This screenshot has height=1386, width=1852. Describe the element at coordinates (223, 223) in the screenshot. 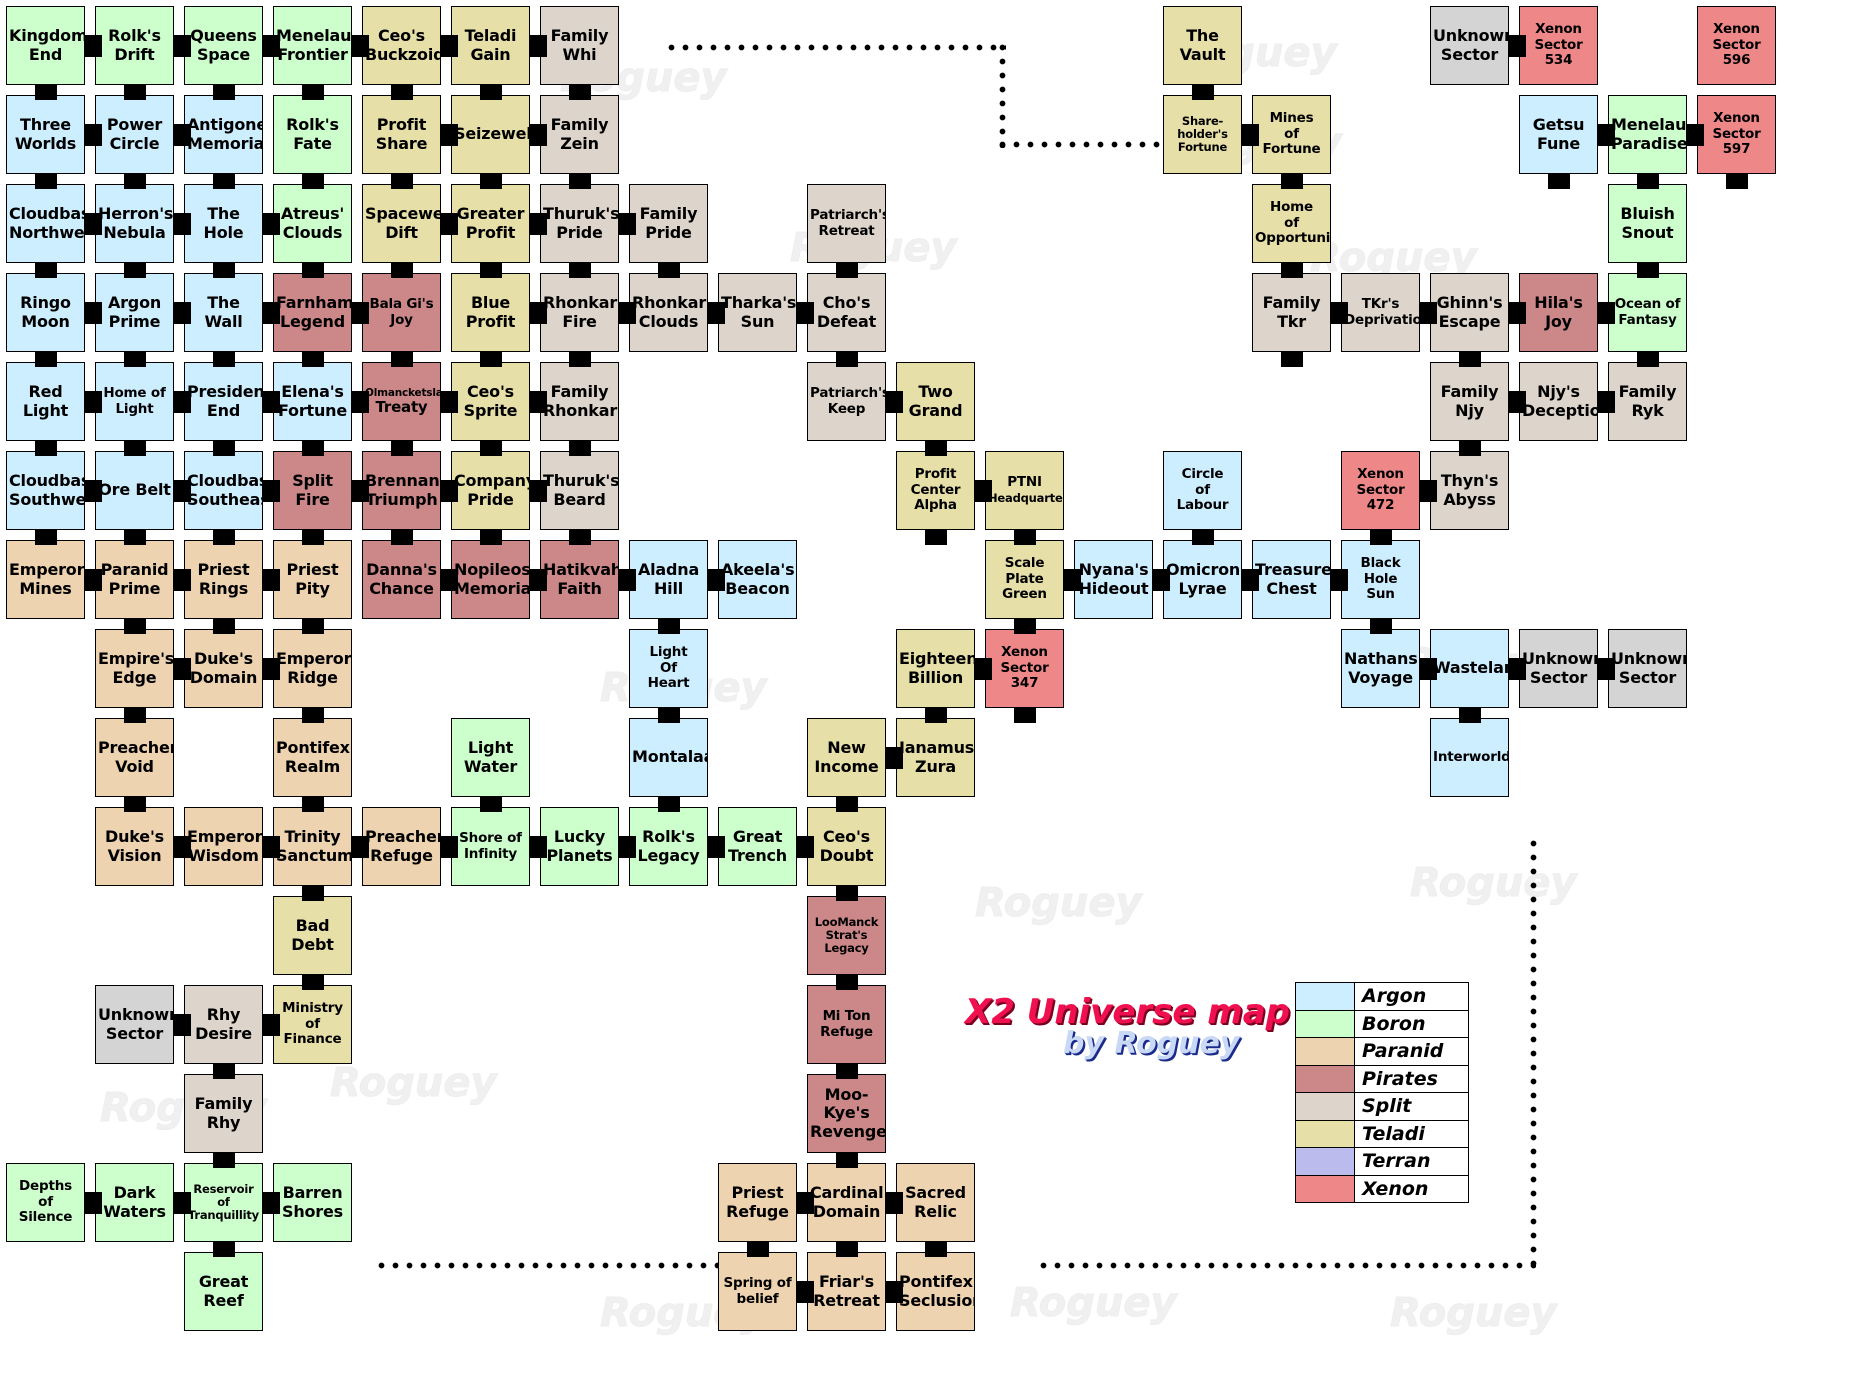

I see `sector-the-hole: The Hole` at that location.